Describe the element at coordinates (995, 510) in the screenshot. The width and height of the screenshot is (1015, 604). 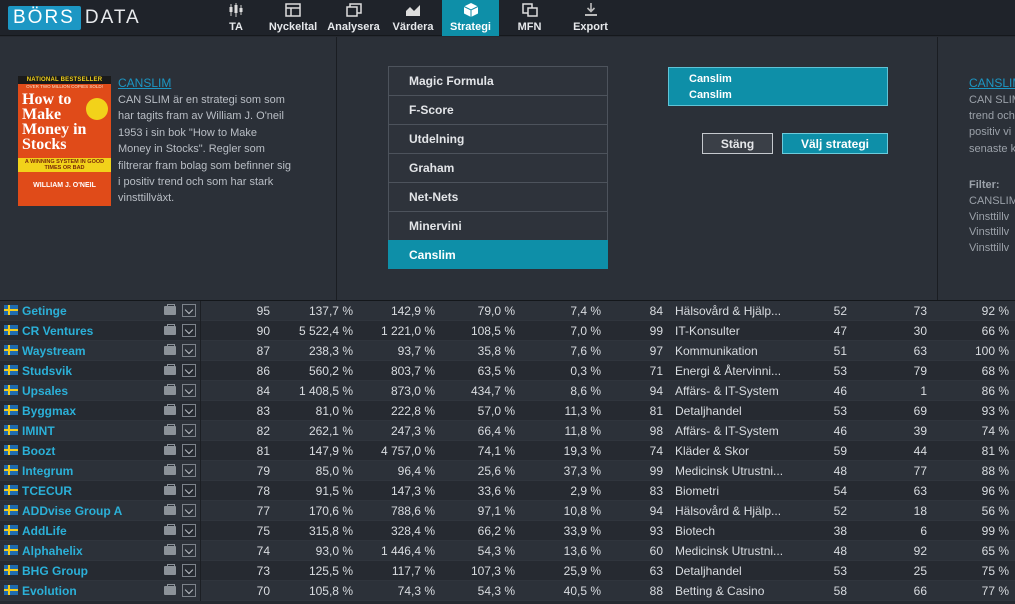
I see `percent-cell: 56 %` at that location.